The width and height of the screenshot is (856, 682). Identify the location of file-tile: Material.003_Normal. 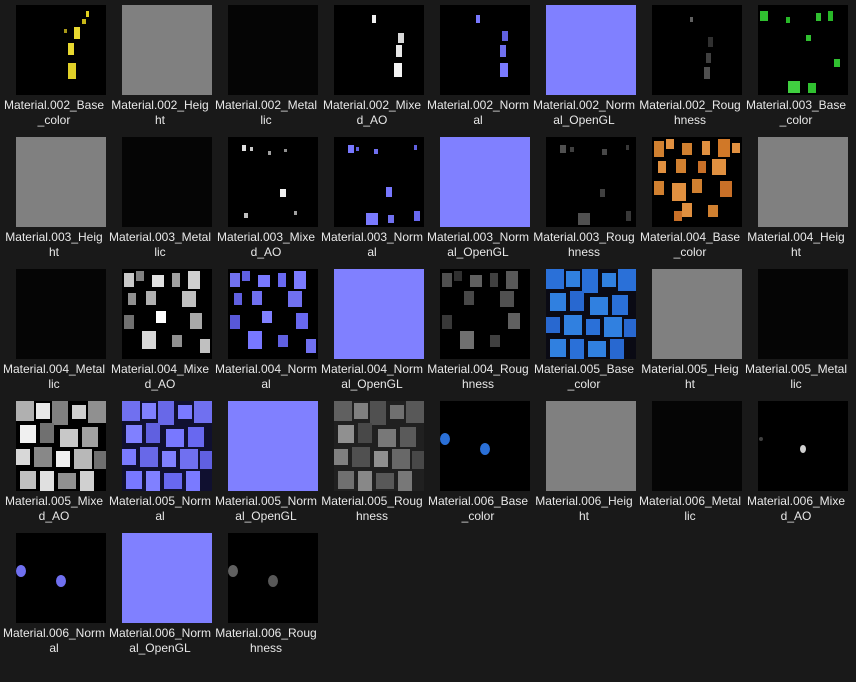
(372, 196).